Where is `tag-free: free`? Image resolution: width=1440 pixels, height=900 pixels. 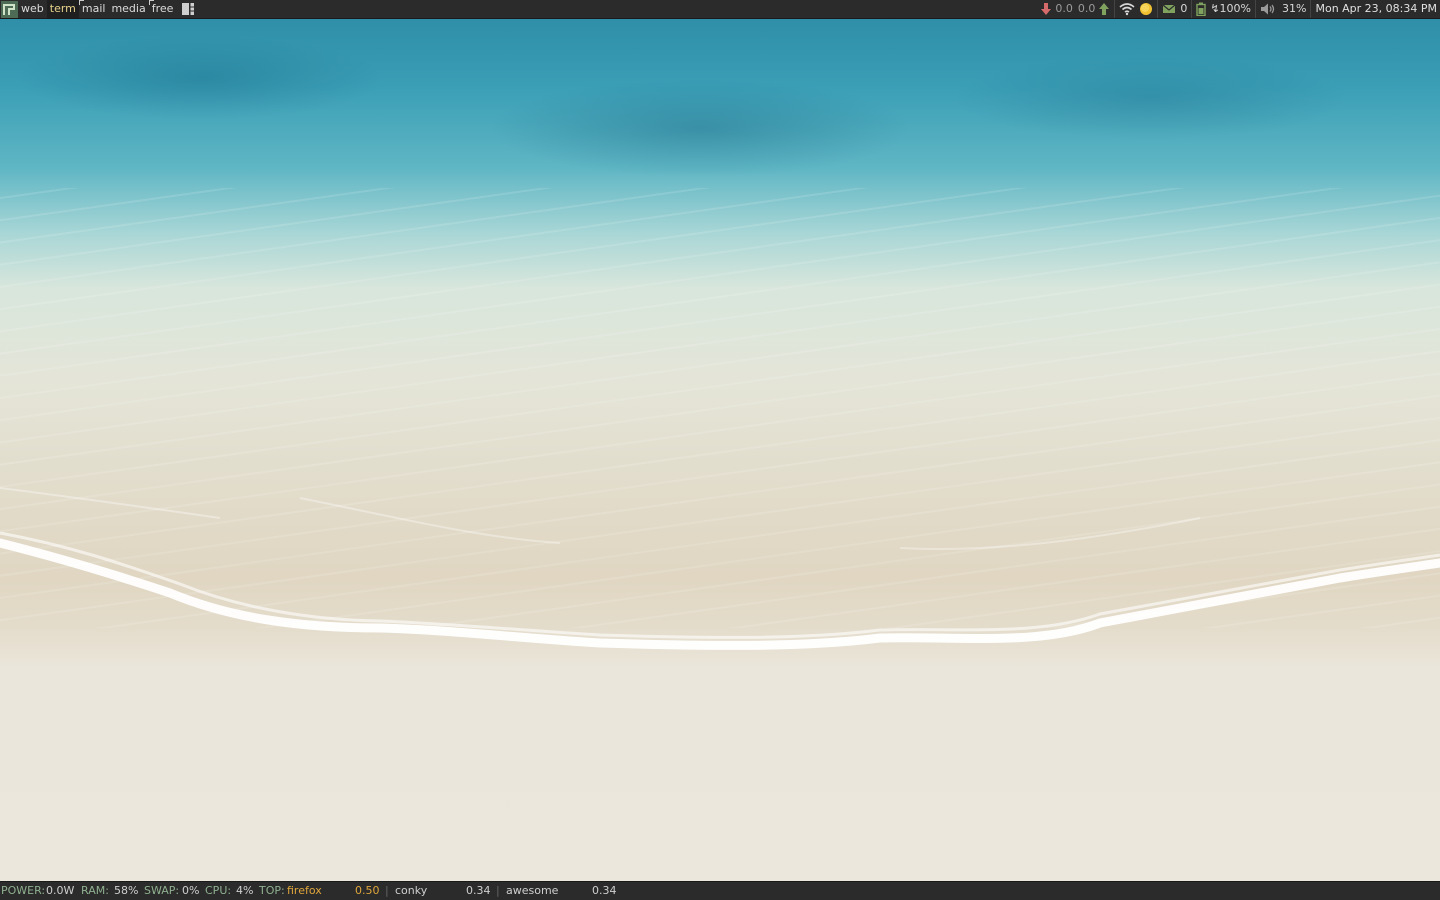 tag-free: free is located at coordinates (162, 9).